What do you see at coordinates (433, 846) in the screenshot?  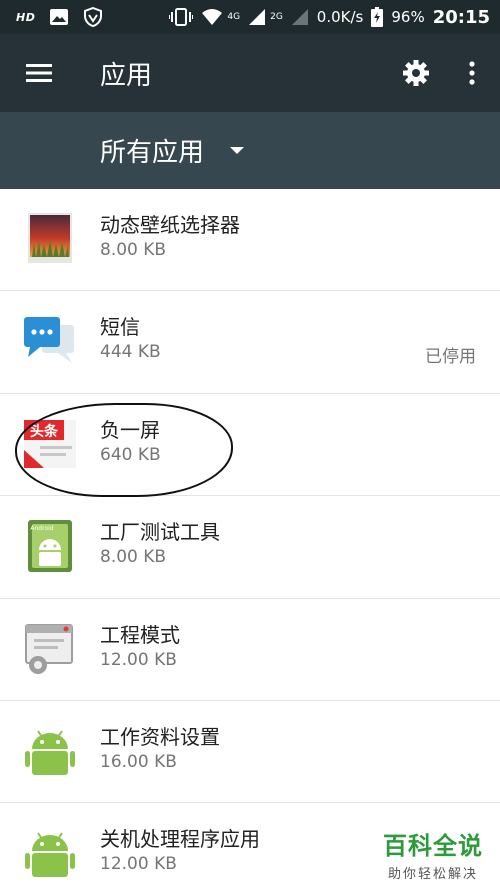 I see `watermark-title: 百科全说` at bounding box center [433, 846].